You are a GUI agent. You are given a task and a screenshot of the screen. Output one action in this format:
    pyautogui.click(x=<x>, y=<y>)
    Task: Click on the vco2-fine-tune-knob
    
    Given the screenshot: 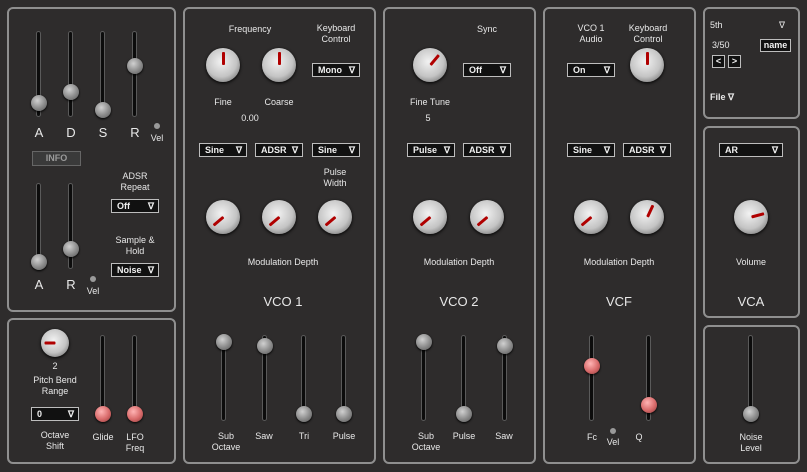 What is the action you would take?
    pyautogui.click(x=430, y=65)
    